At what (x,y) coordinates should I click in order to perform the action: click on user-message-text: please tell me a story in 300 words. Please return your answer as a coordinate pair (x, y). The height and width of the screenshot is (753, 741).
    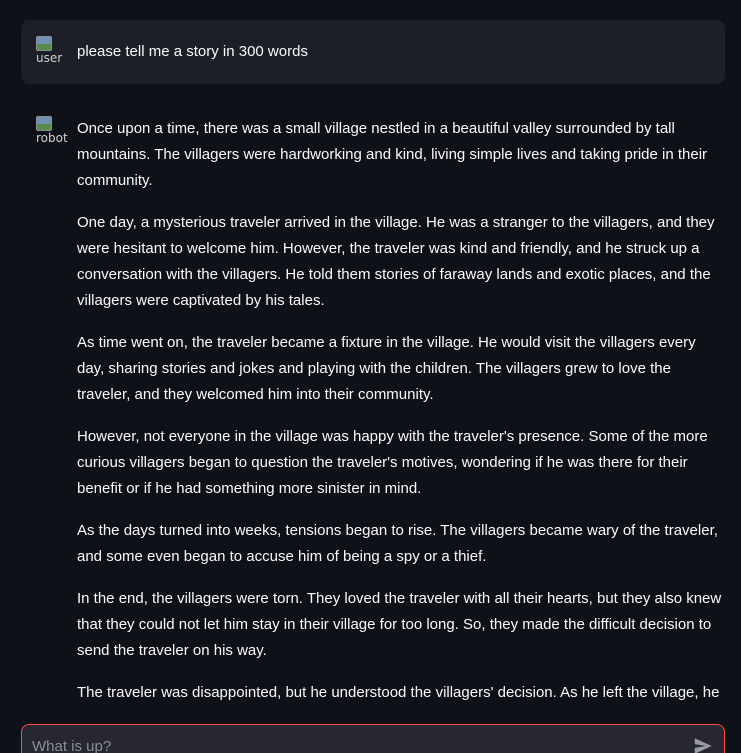
    Looking at the image, I should click on (192, 51).